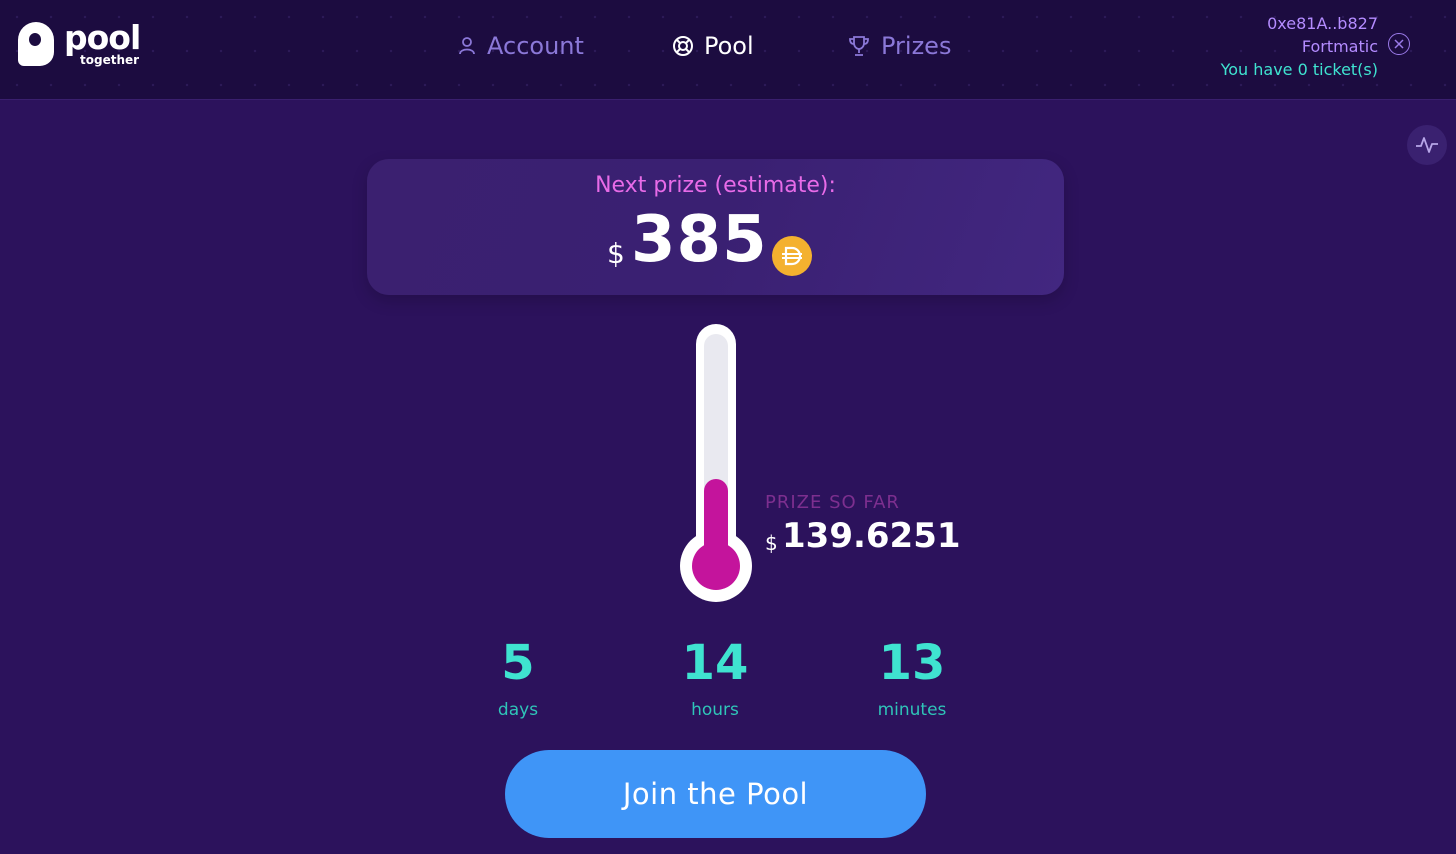  Describe the element at coordinates (1339, 46) in the screenshot. I see `wallet-provider: Fortmatic` at that location.